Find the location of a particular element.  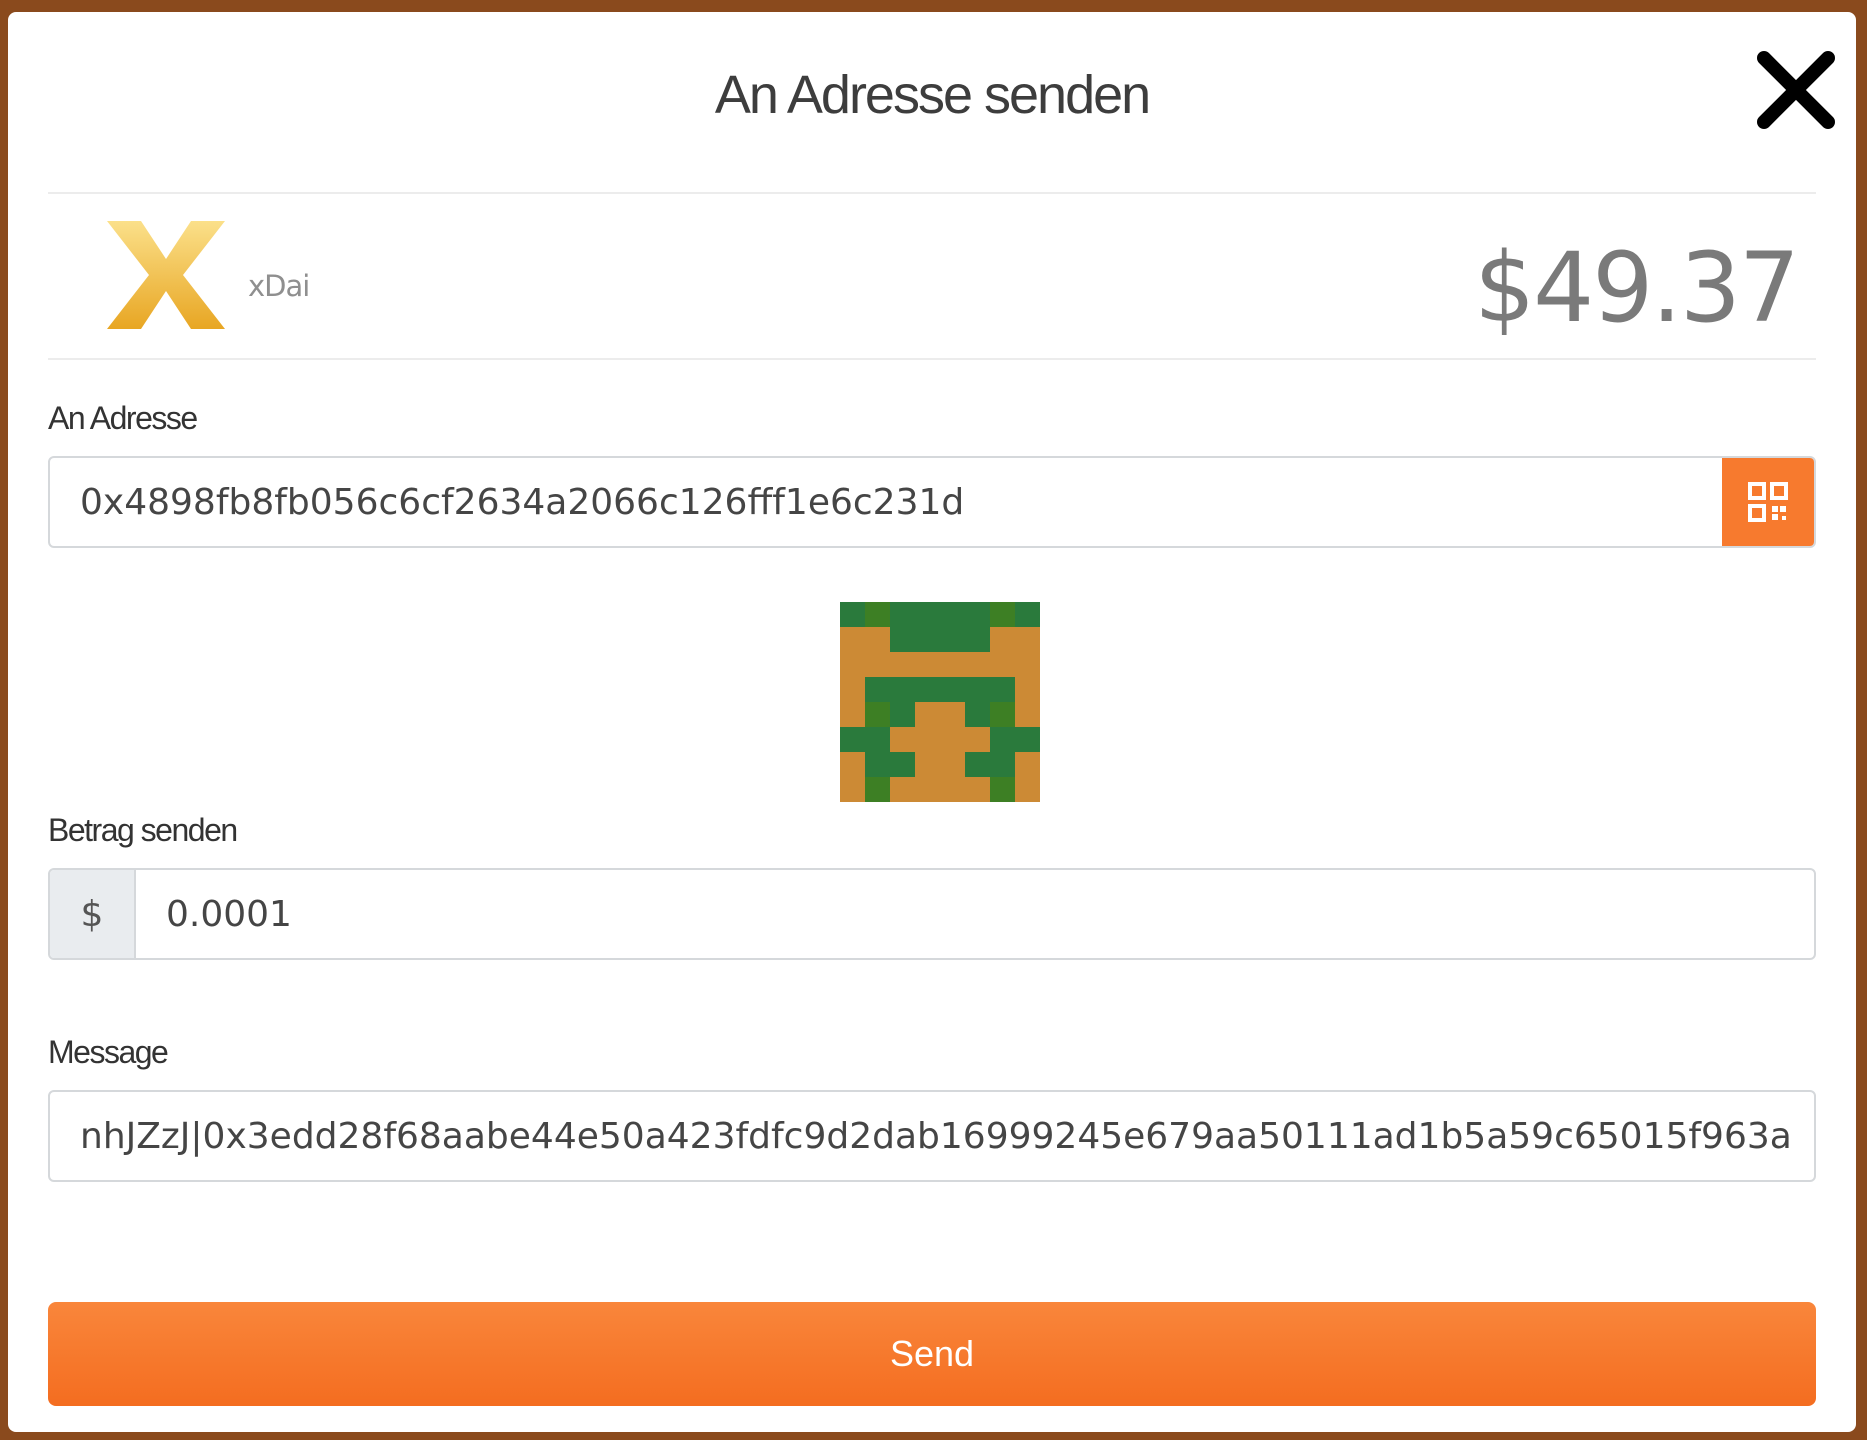

token-divider is located at coordinates (932, 359).